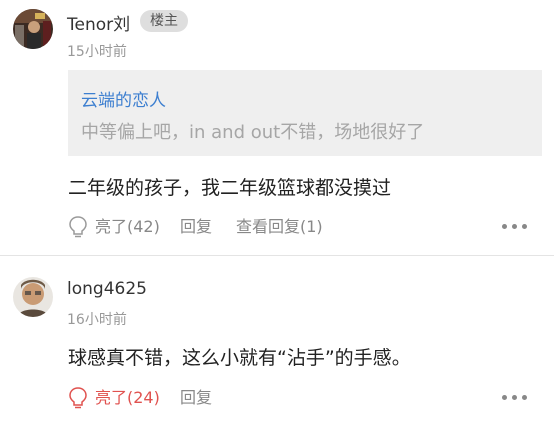 This screenshot has width=554, height=427. Describe the element at coordinates (127, 227) in the screenshot. I see `like-button: 亮了(42)` at that location.